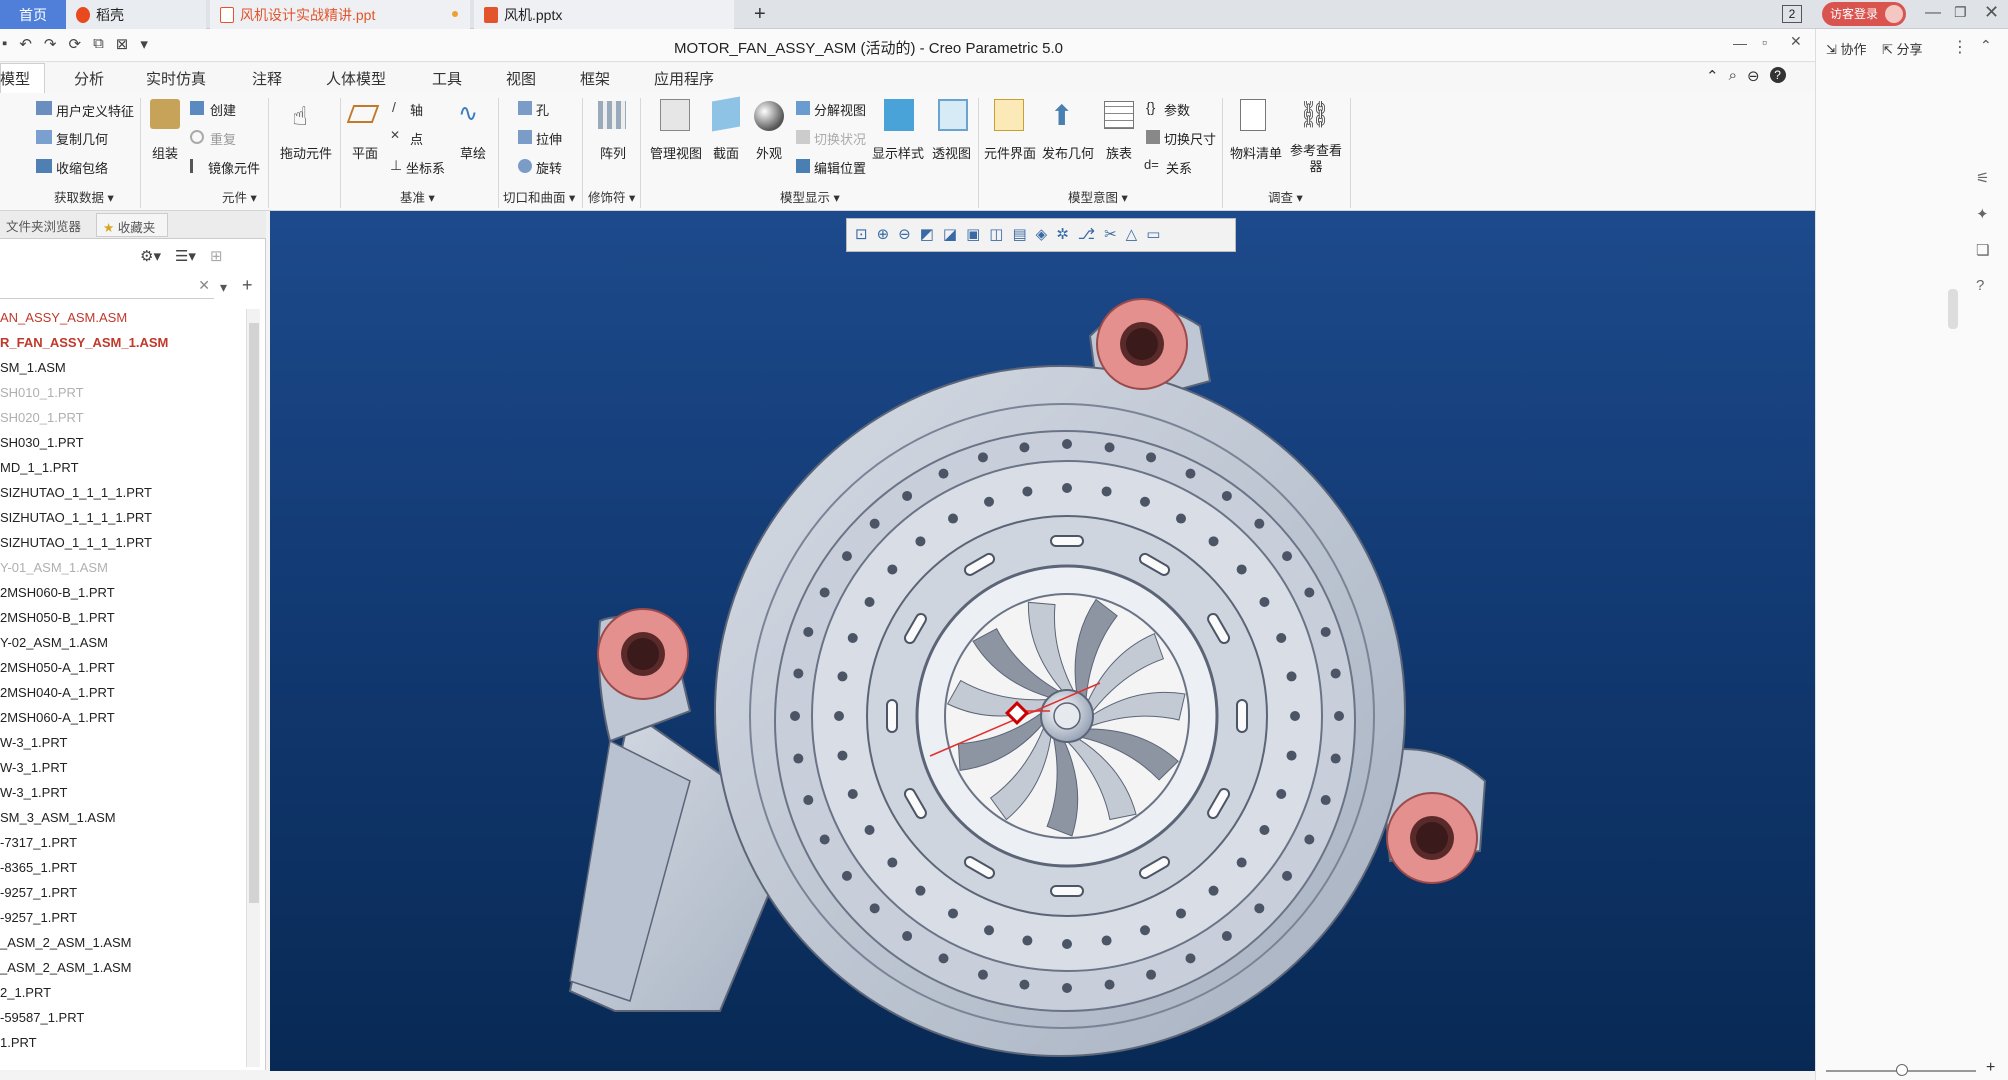 Image resolution: width=2008 pixels, height=1080 pixels. I want to click on zoom-out-icon: ⊖, so click(904, 234).